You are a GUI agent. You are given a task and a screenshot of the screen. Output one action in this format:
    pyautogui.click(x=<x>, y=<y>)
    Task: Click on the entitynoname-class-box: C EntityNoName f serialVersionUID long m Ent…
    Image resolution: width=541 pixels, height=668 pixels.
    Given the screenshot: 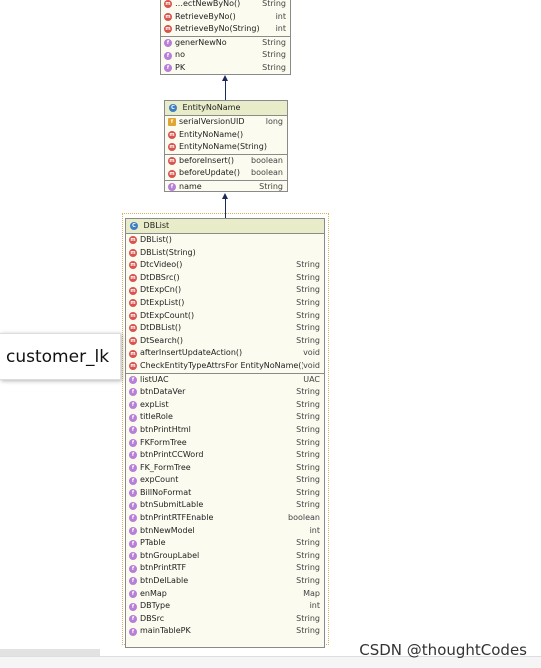 What is the action you would take?
    pyautogui.click(x=226, y=146)
    